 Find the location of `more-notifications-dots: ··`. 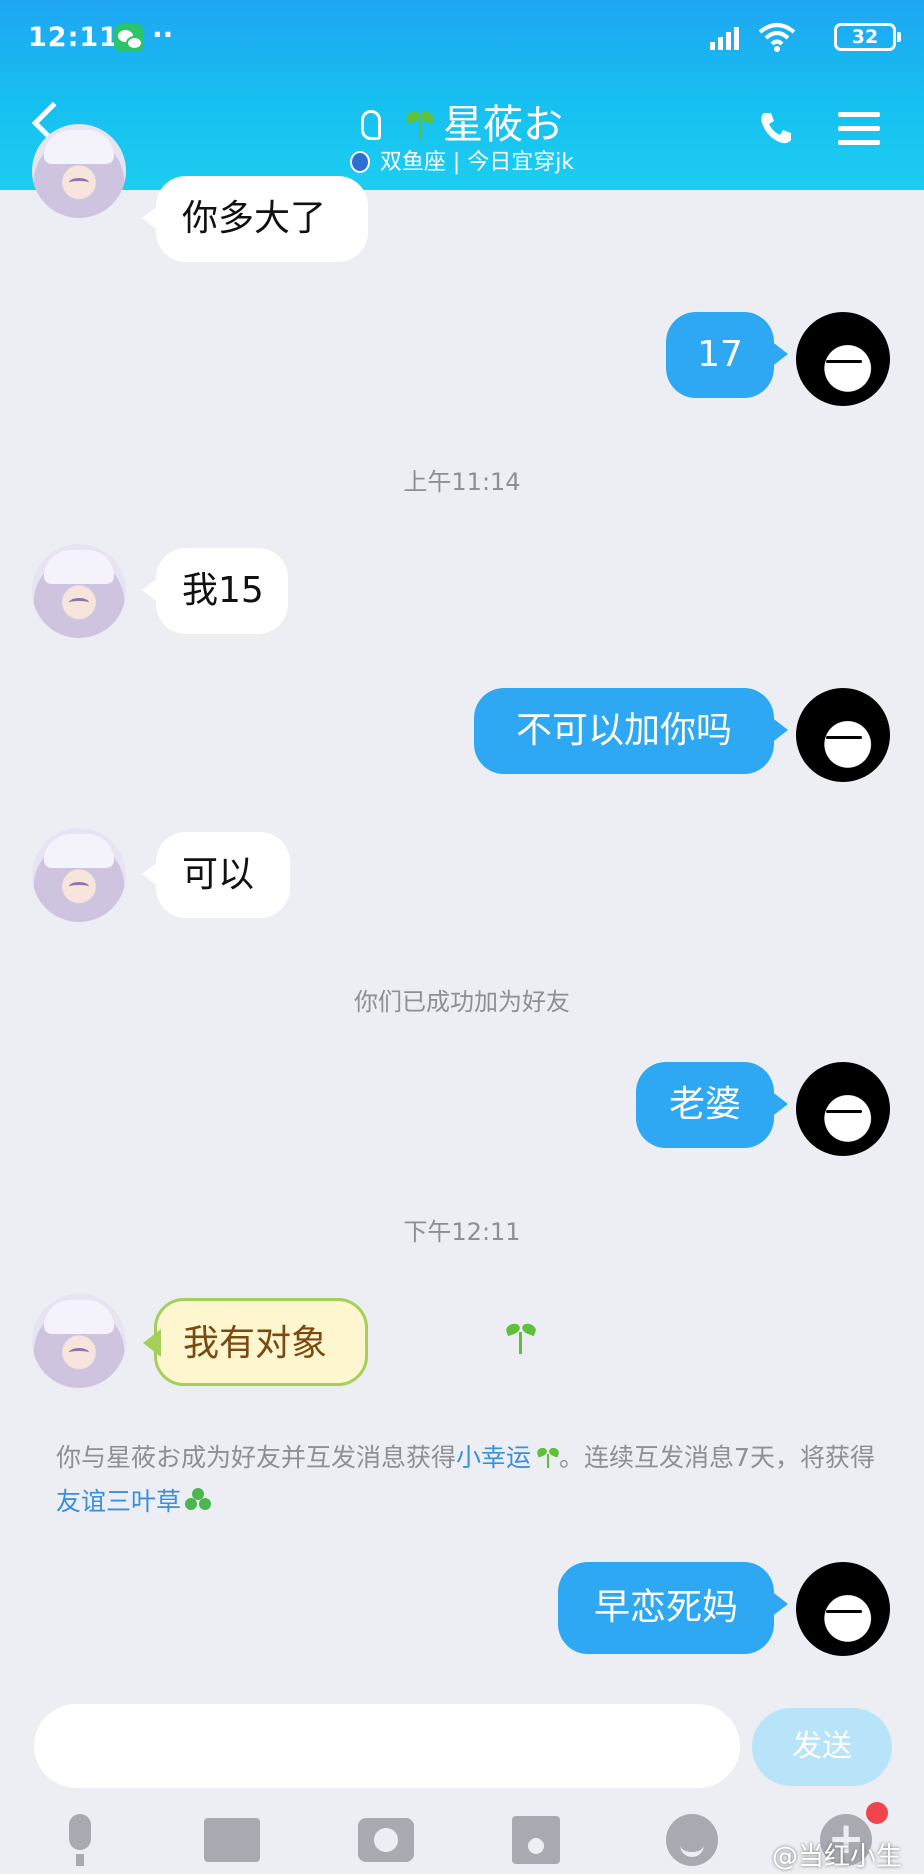

more-notifications-dots: ·· is located at coordinates (163, 34).